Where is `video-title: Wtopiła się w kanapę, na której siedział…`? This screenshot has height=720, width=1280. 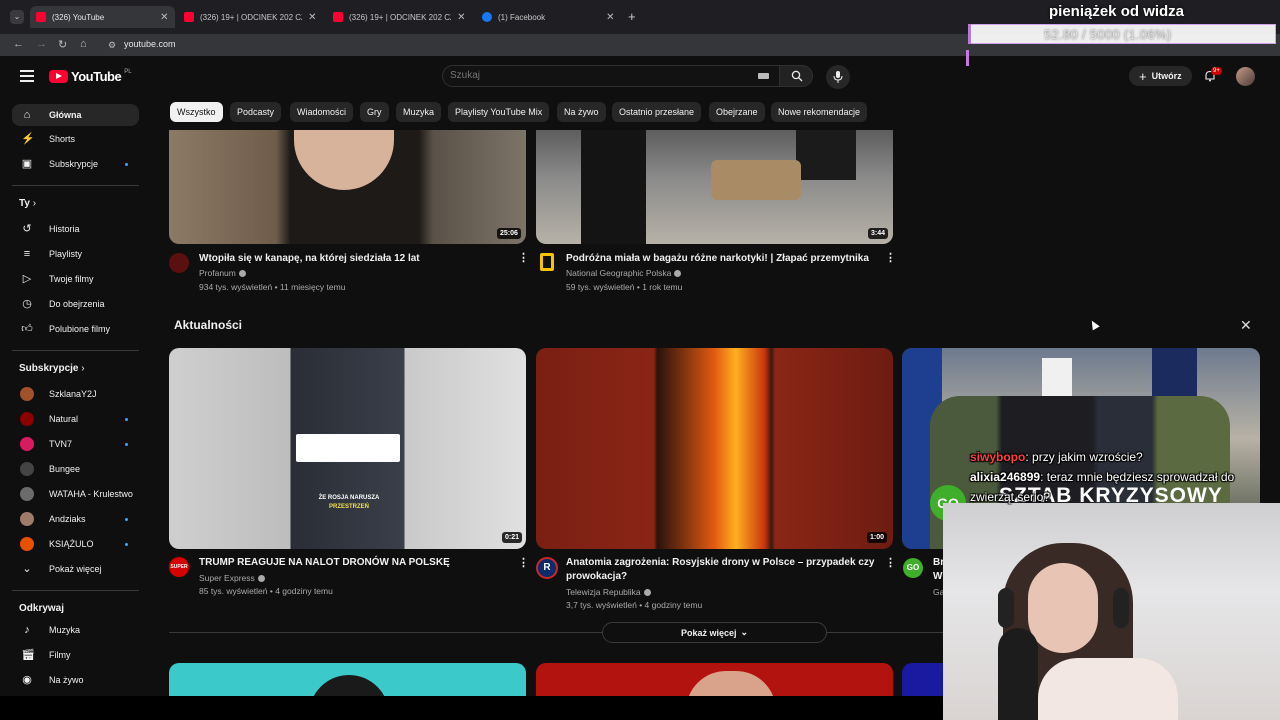 video-title: Wtopiła się w kanapę, na której siedział… is located at coordinates (349, 259).